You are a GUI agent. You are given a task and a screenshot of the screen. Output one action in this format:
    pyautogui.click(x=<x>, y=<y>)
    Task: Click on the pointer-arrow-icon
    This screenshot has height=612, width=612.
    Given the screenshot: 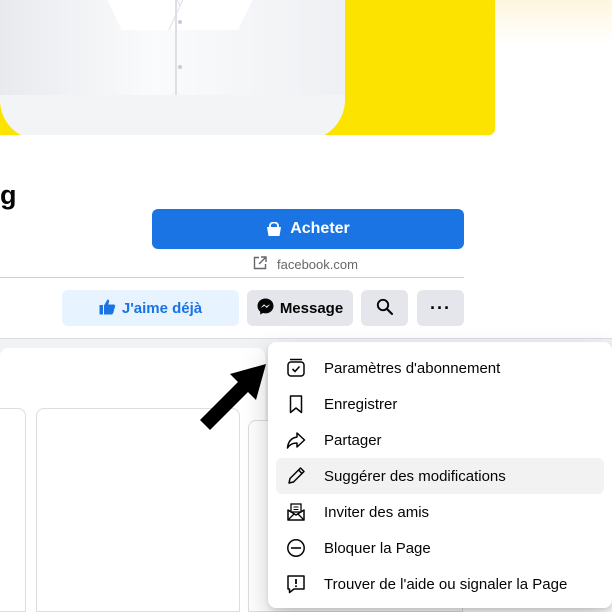 What is the action you would take?
    pyautogui.click(x=233, y=397)
    